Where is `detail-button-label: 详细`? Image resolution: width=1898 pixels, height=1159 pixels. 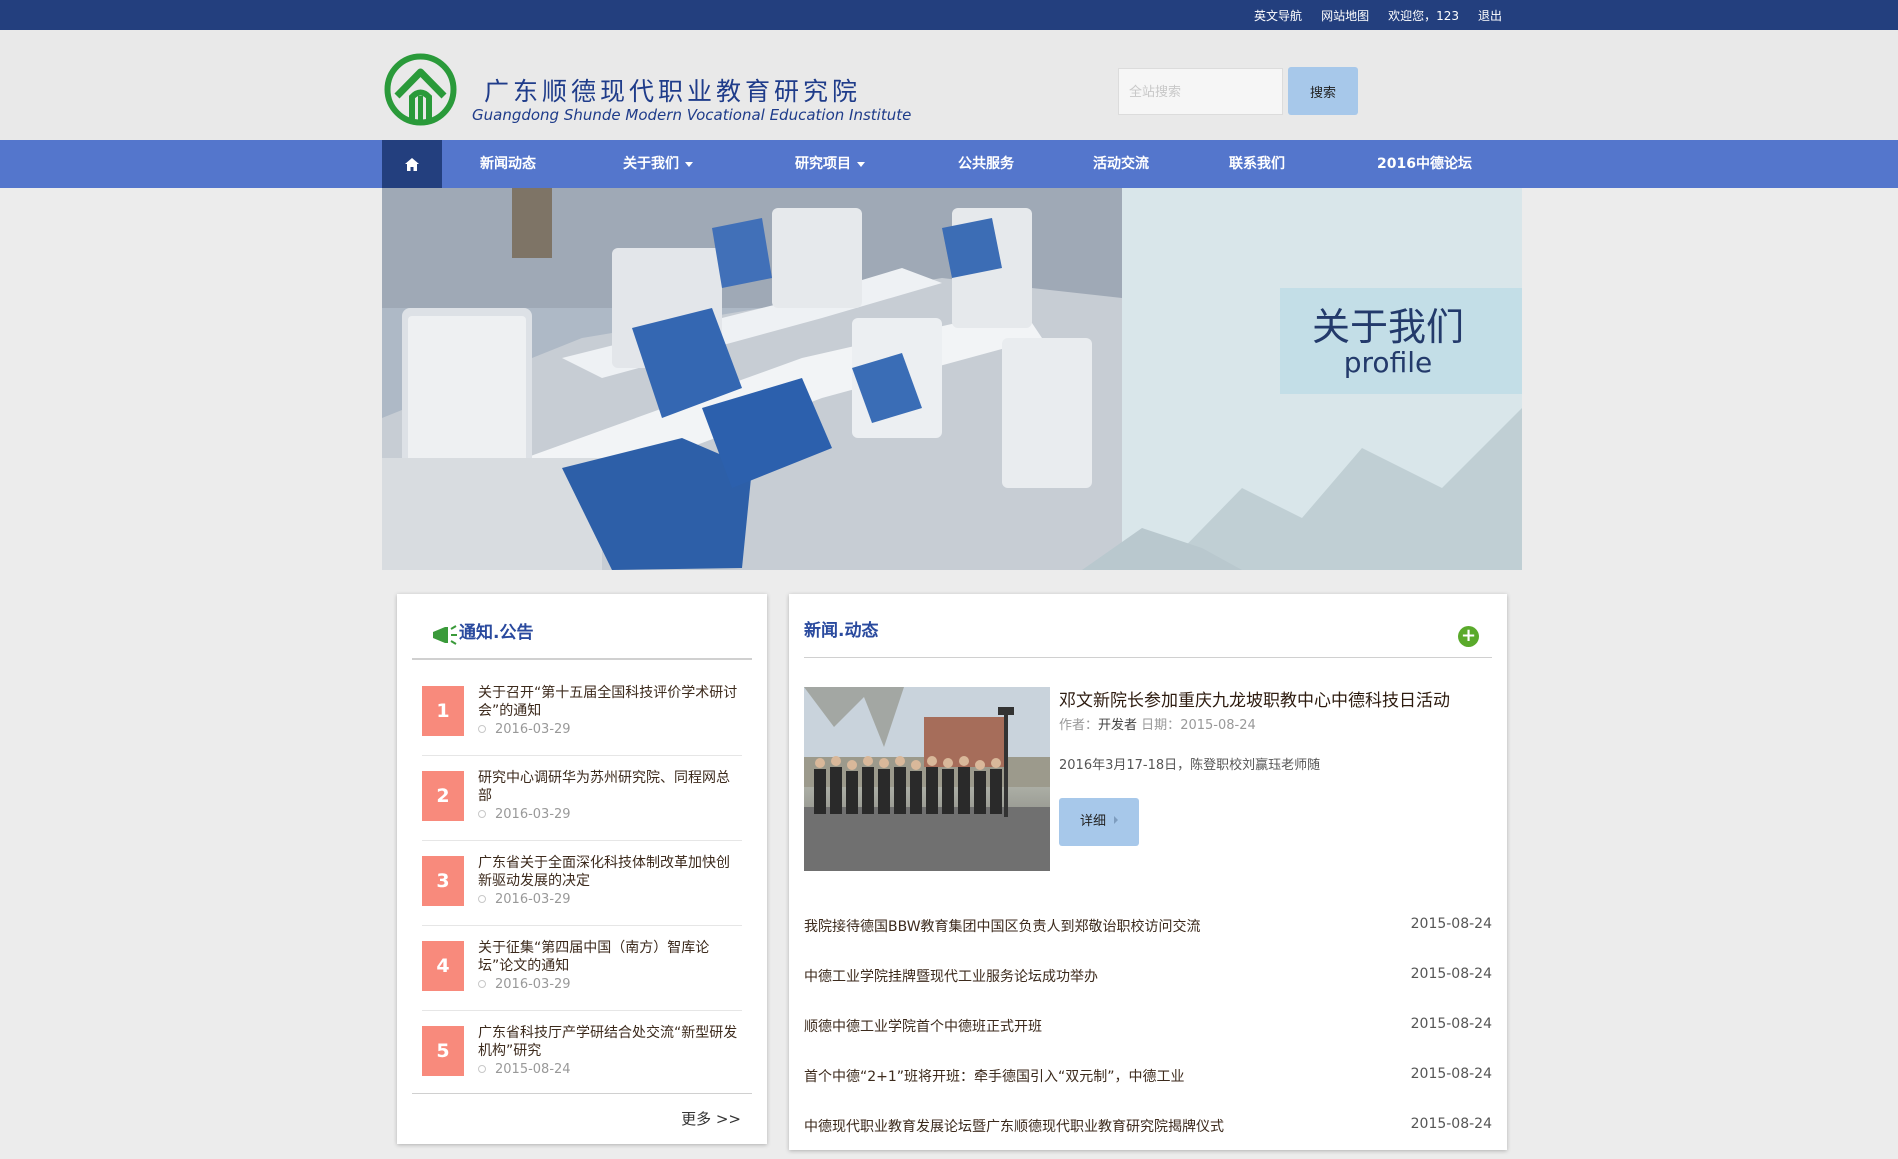
detail-button-label: 详细 is located at coordinates (1092, 821).